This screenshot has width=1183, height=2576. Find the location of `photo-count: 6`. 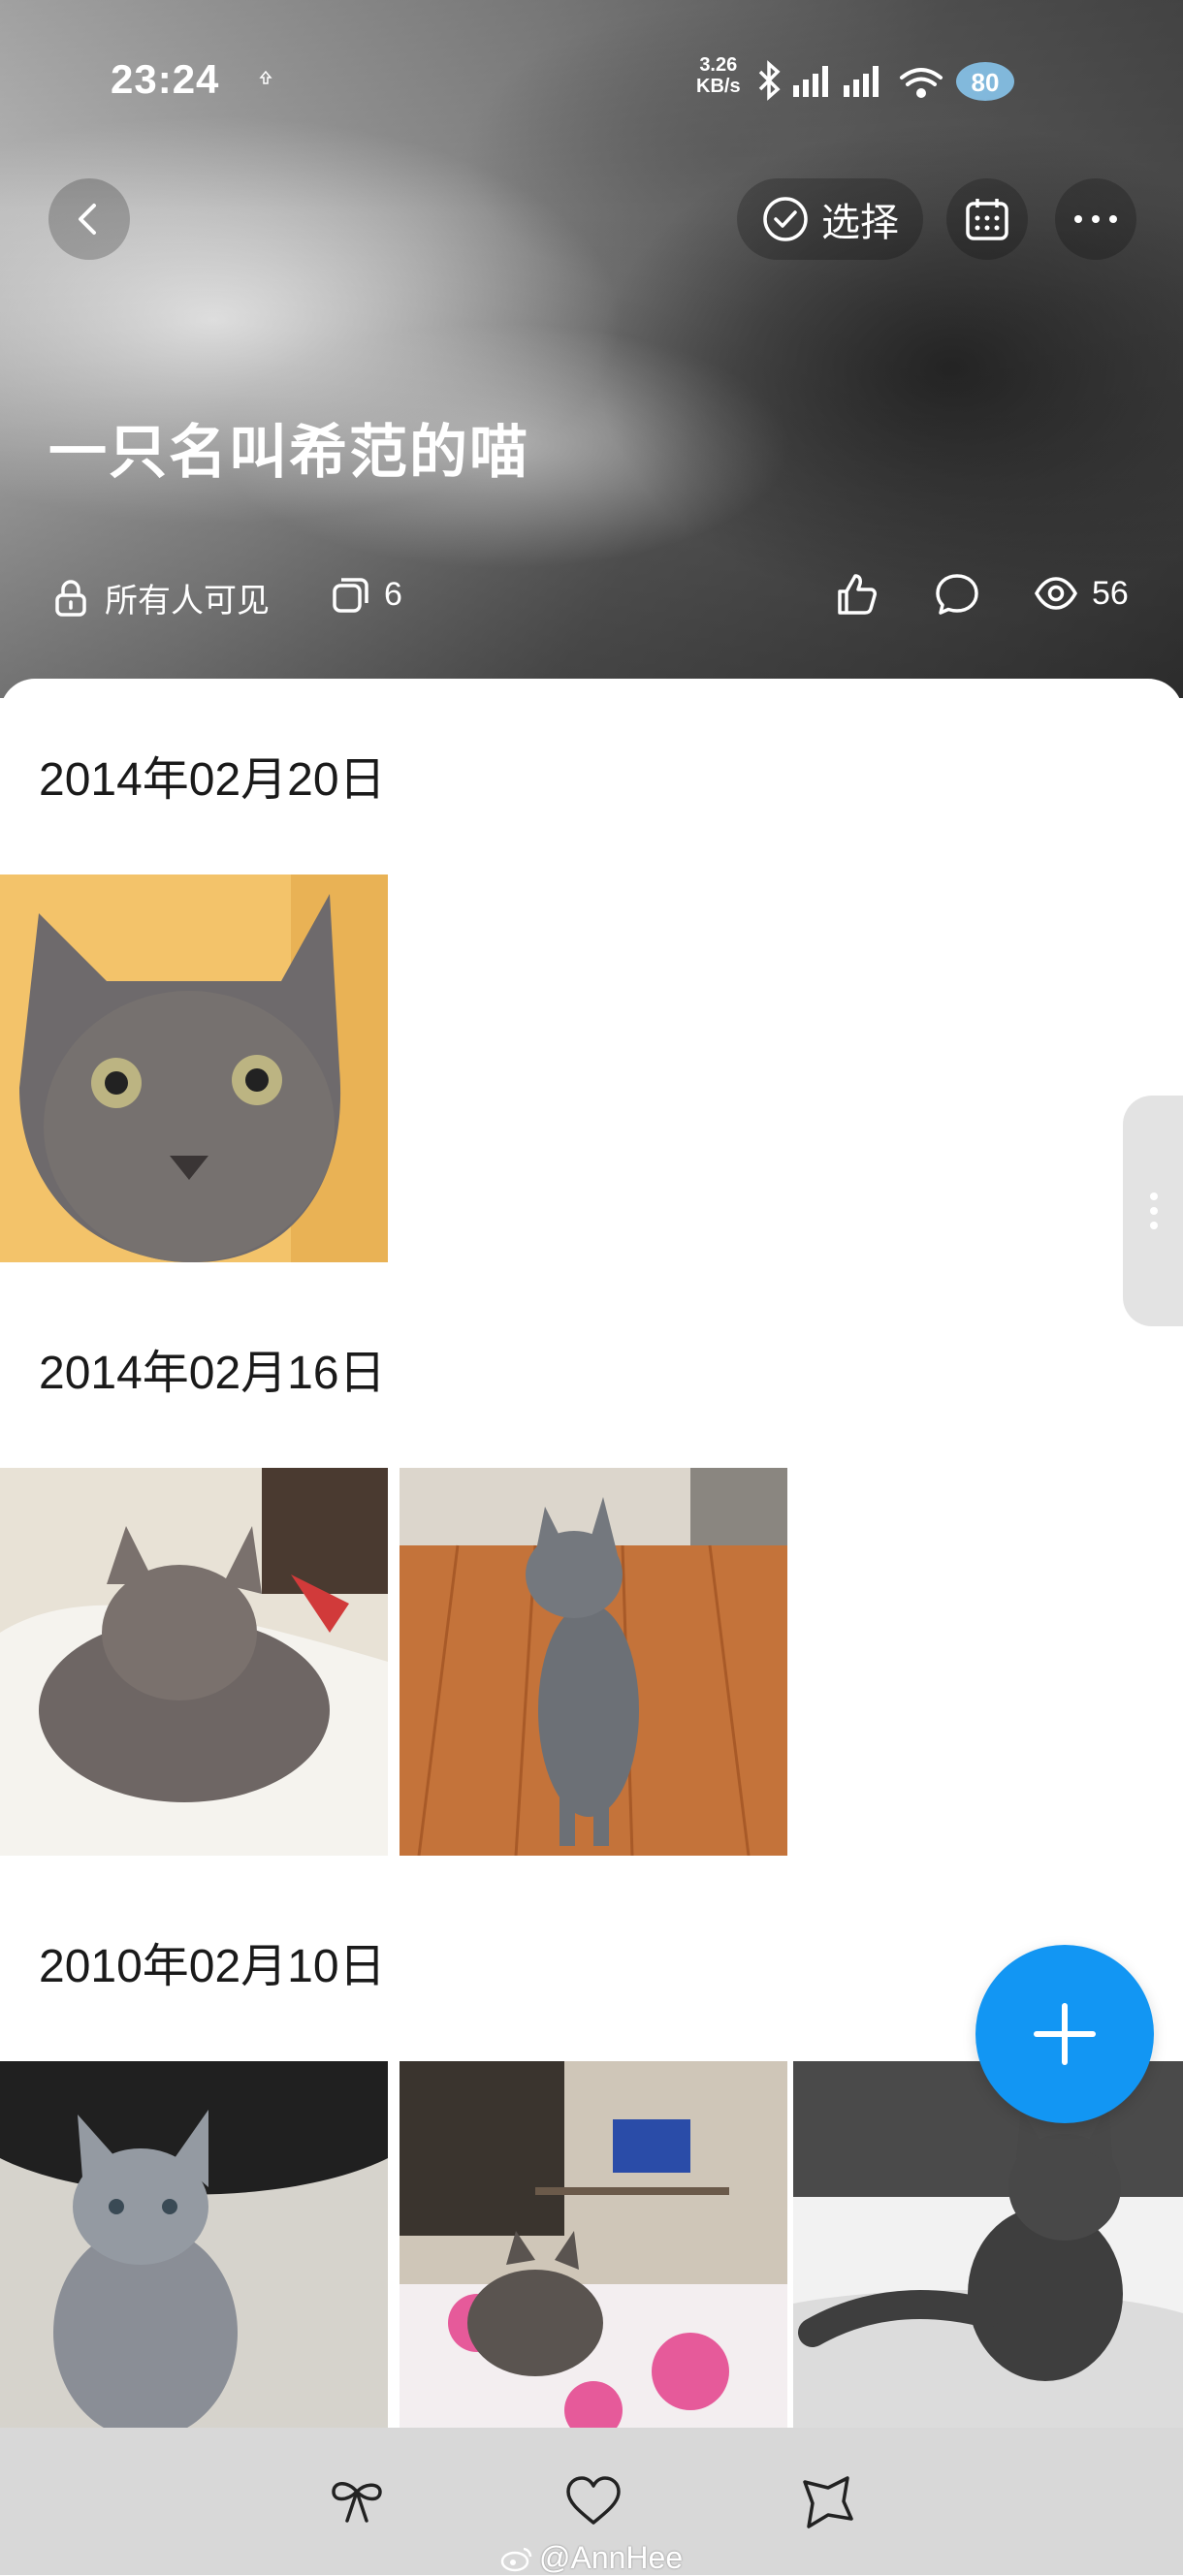

photo-count: 6 is located at coordinates (366, 594).